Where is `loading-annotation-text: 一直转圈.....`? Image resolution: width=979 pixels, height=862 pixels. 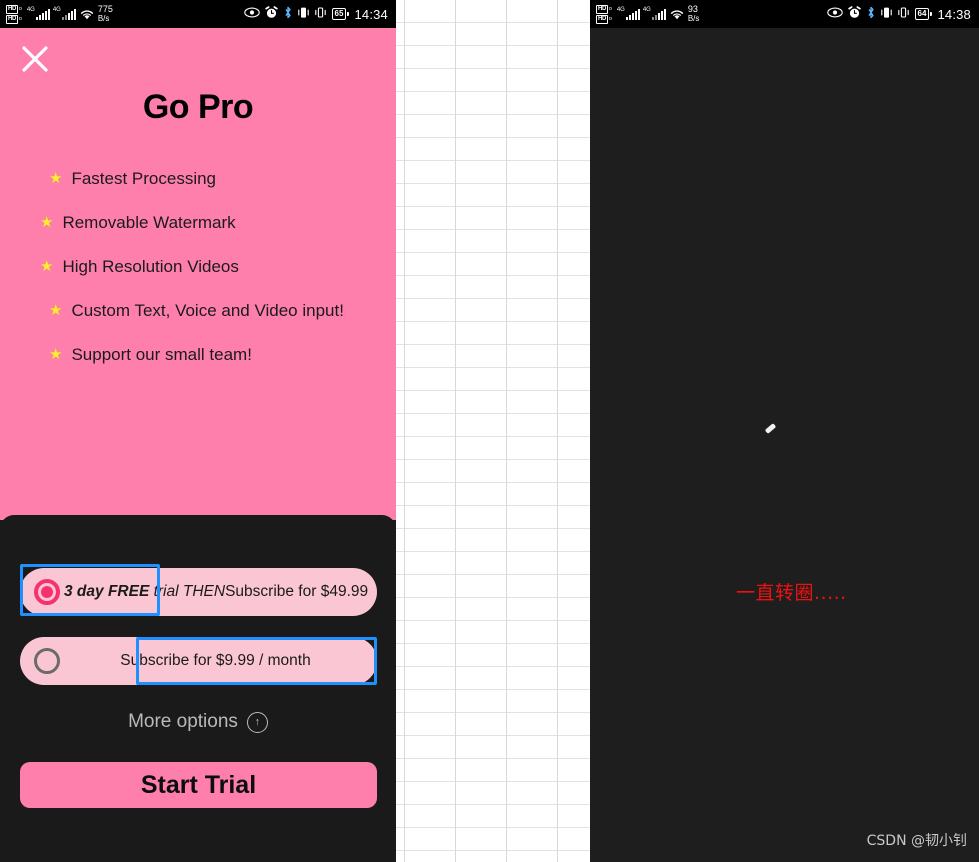
loading-annotation-text: 一直转圈..... is located at coordinates (791, 593).